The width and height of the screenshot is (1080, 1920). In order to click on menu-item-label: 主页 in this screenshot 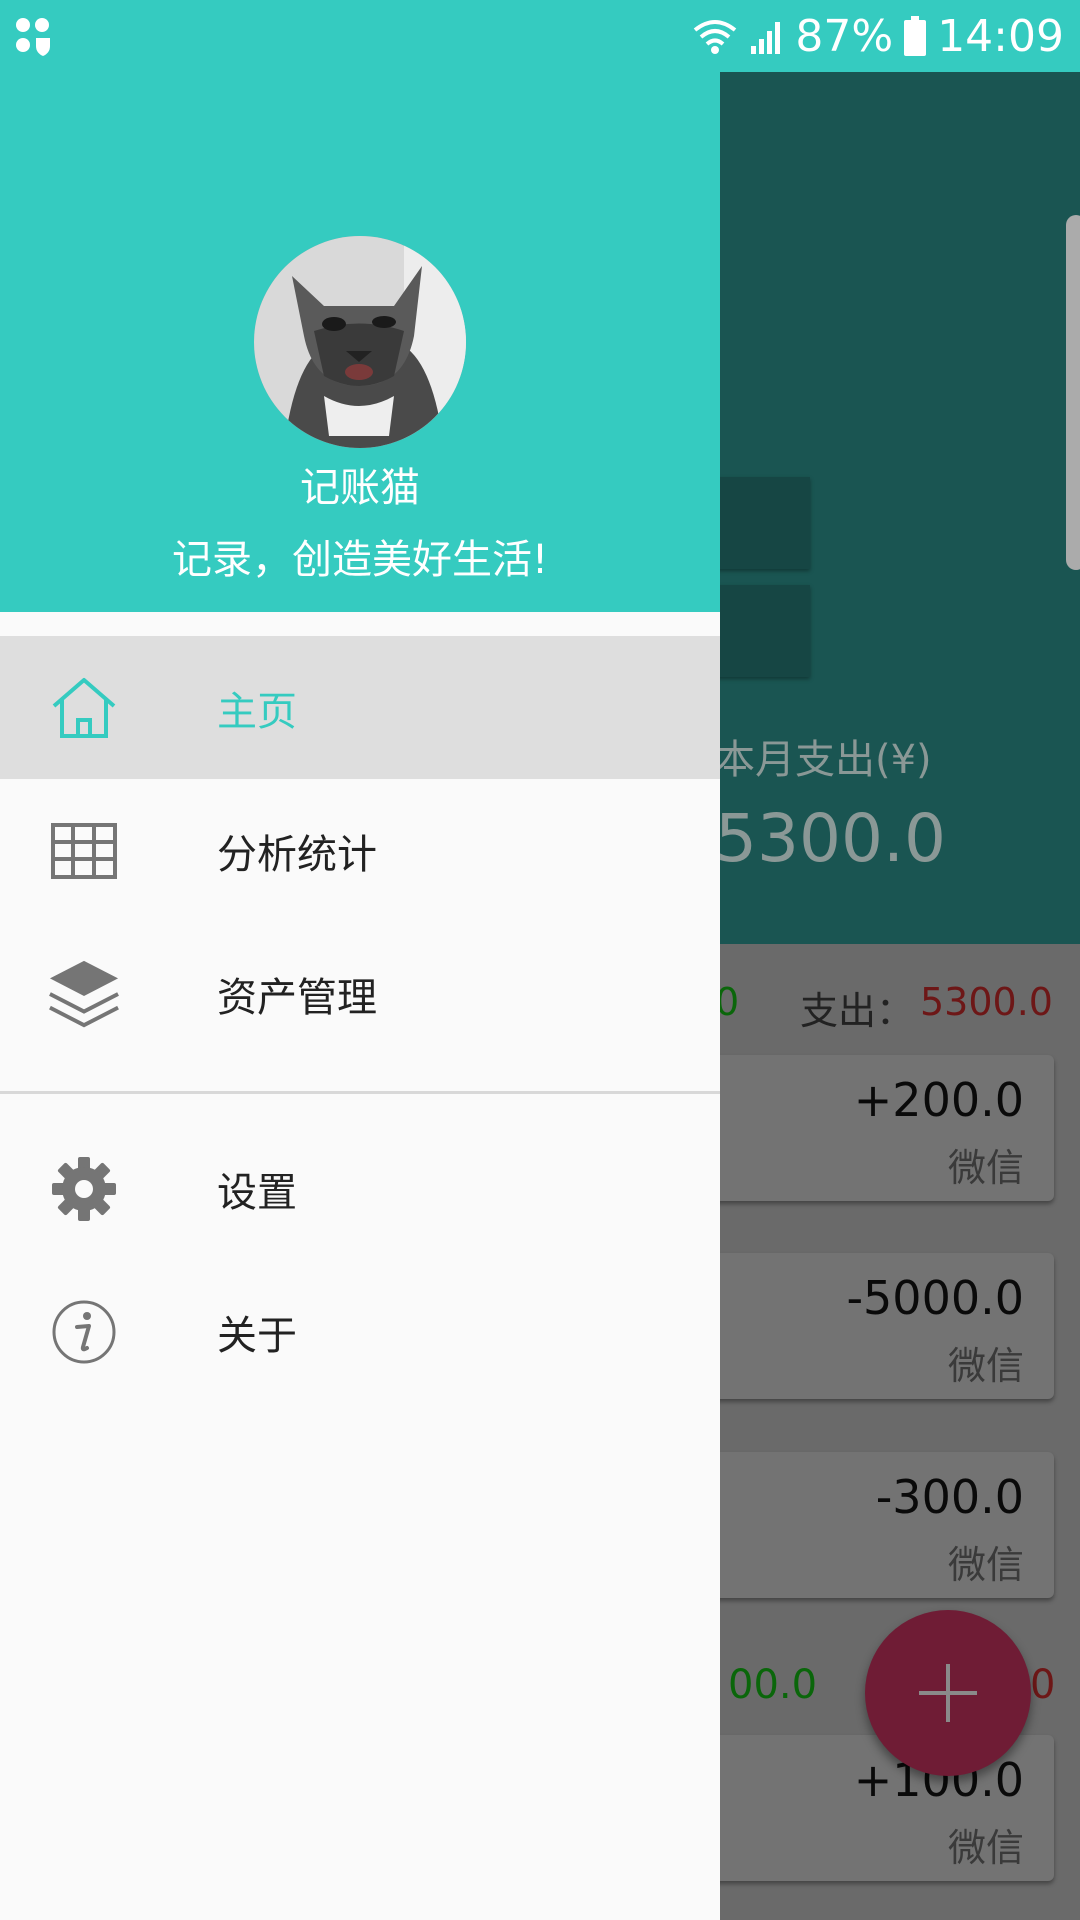, I will do `click(257, 711)`.